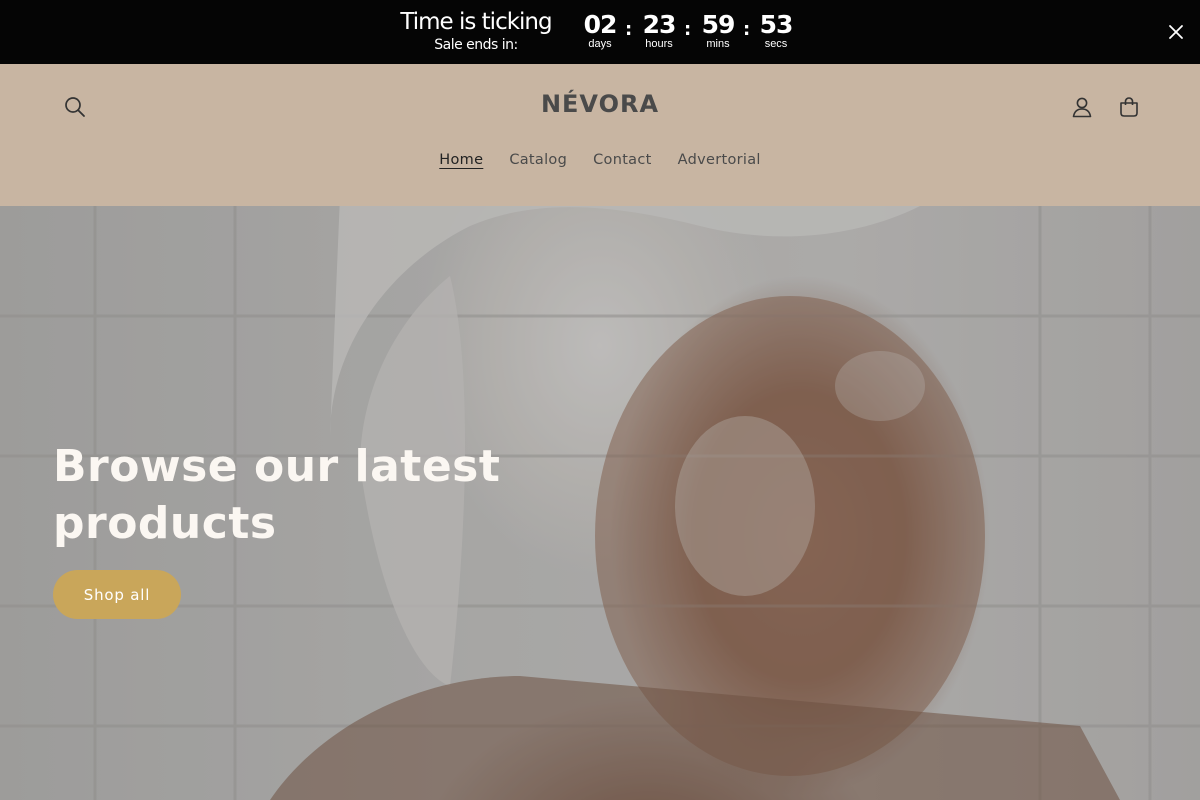 The image size is (1200, 800). What do you see at coordinates (1082, 107) in the screenshot?
I see `account-icon` at bounding box center [1082, 107].